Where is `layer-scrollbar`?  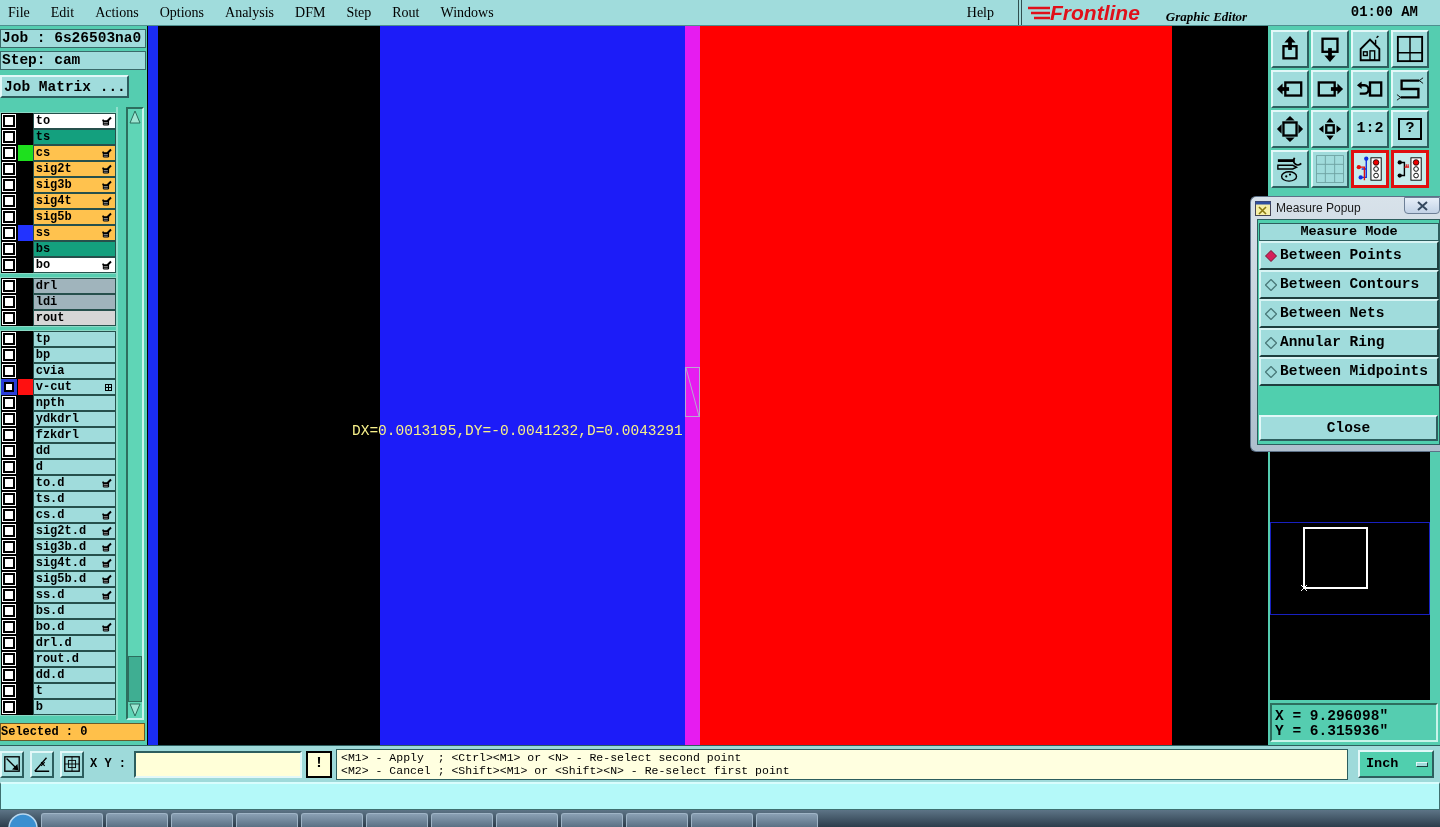 layer-scrollbar is located at coordinates (135, 413).